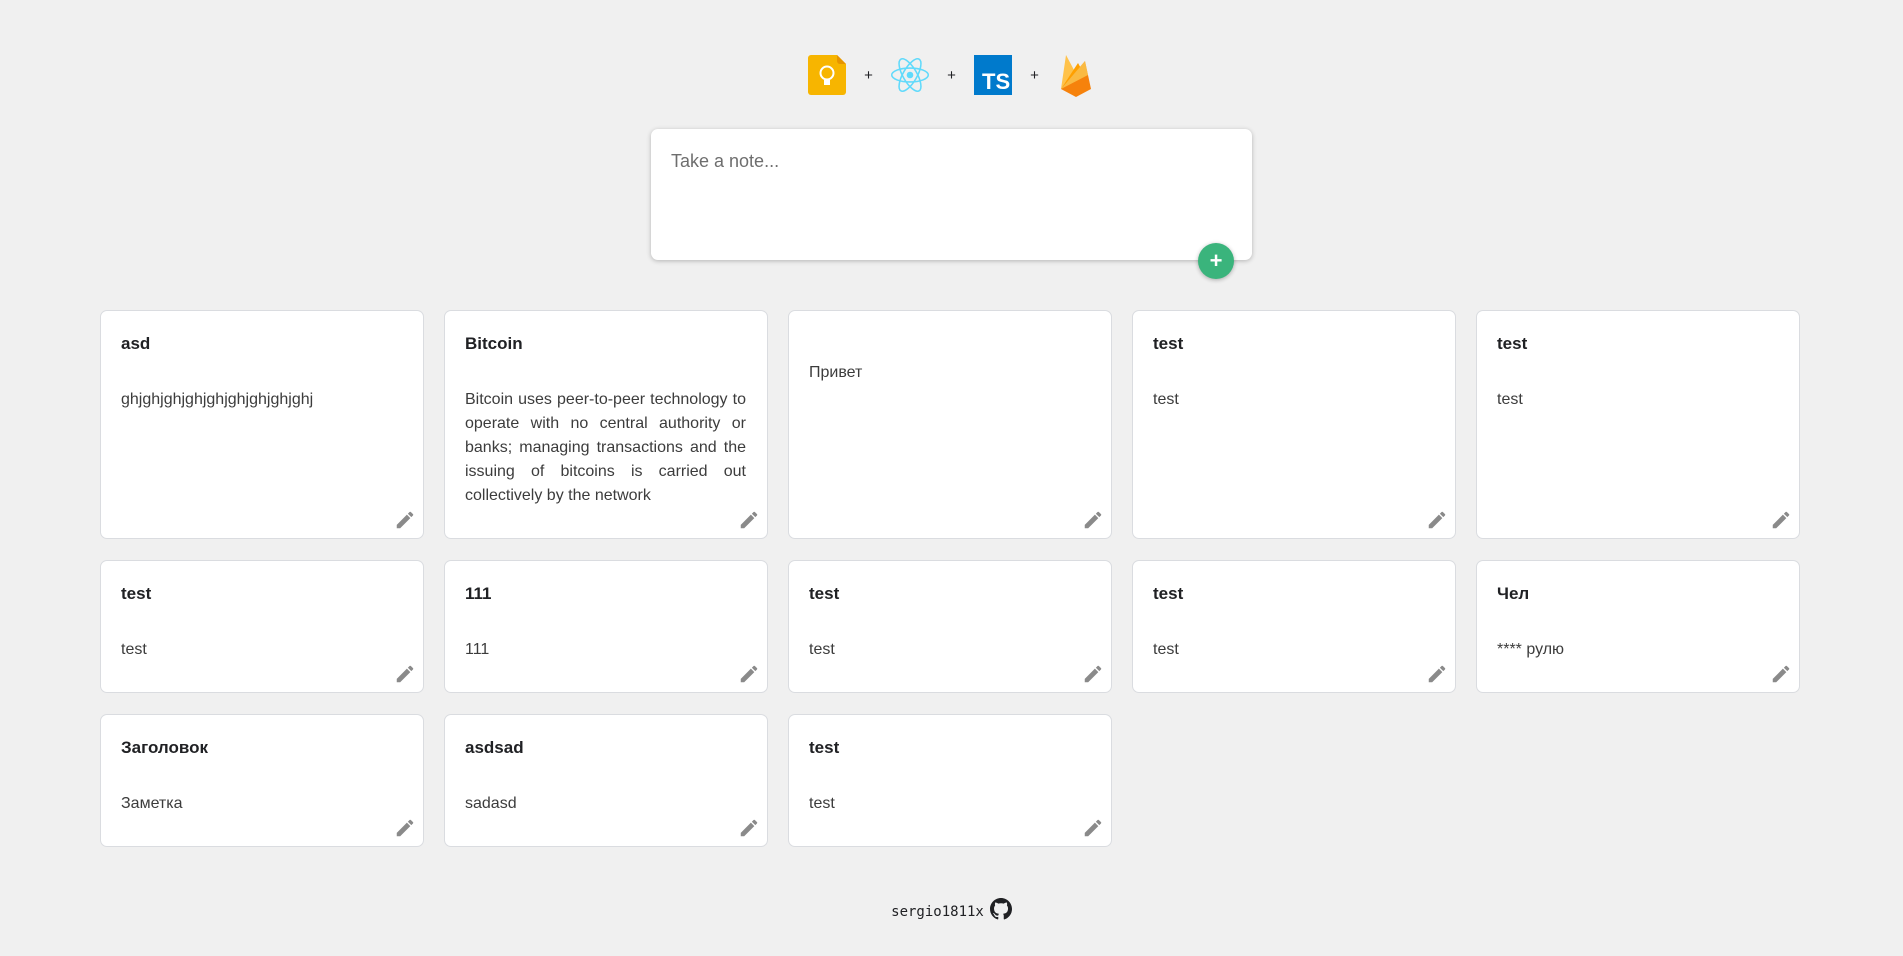 This screenshot has width=1903, height=956. What do you see at coordinates (478, 593) in the screenshot?
I see `note-title: 111` at bounding box center [478, 593].